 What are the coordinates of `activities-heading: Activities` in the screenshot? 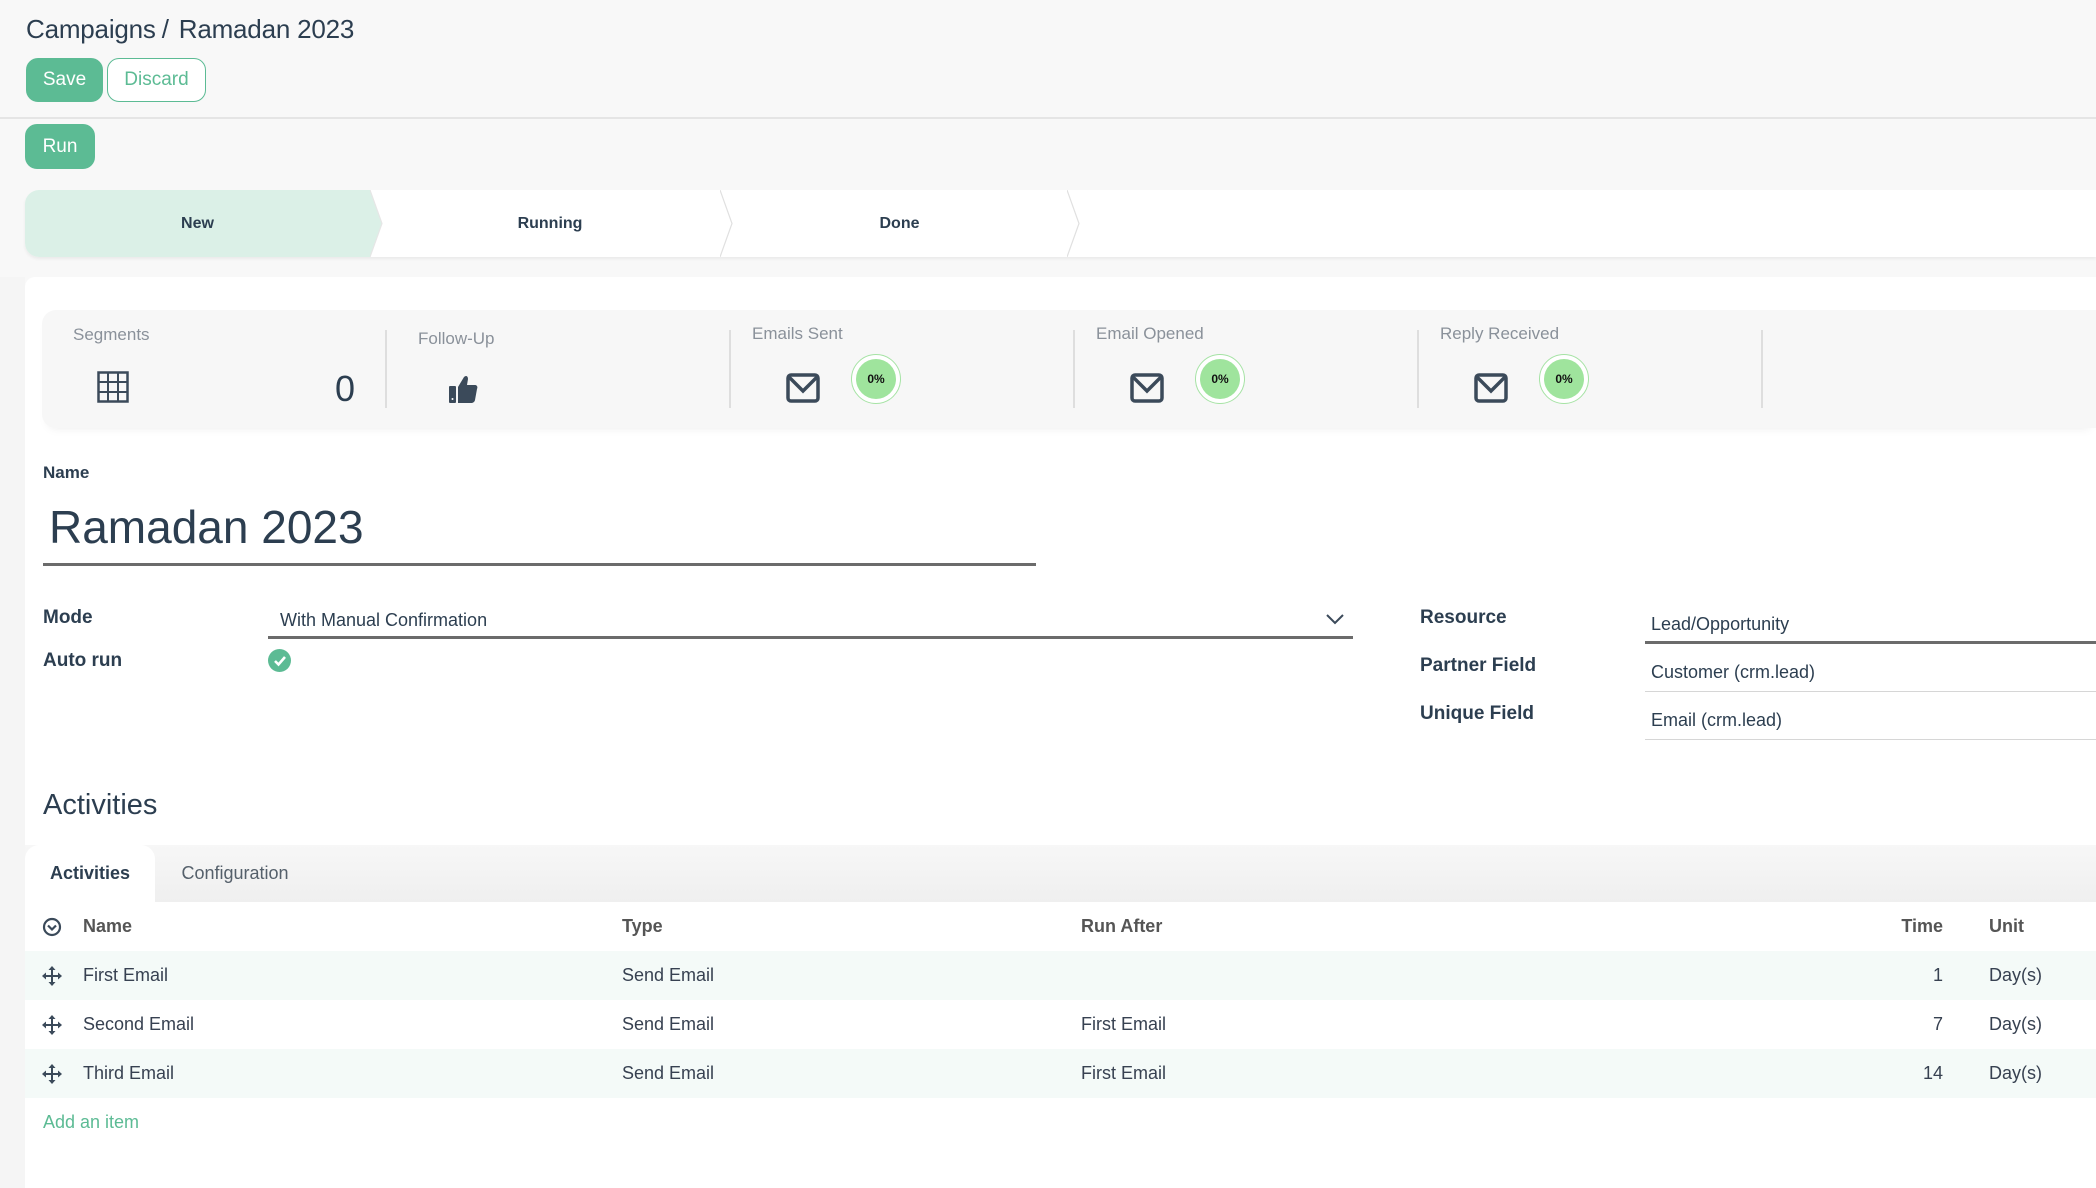 It's located at (100, 805).